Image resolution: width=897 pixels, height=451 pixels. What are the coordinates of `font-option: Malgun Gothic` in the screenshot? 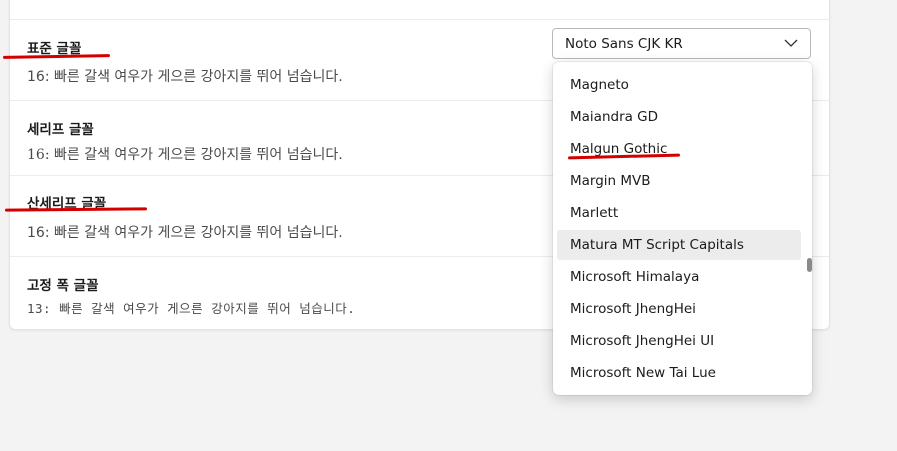 It's located at (679, 149).